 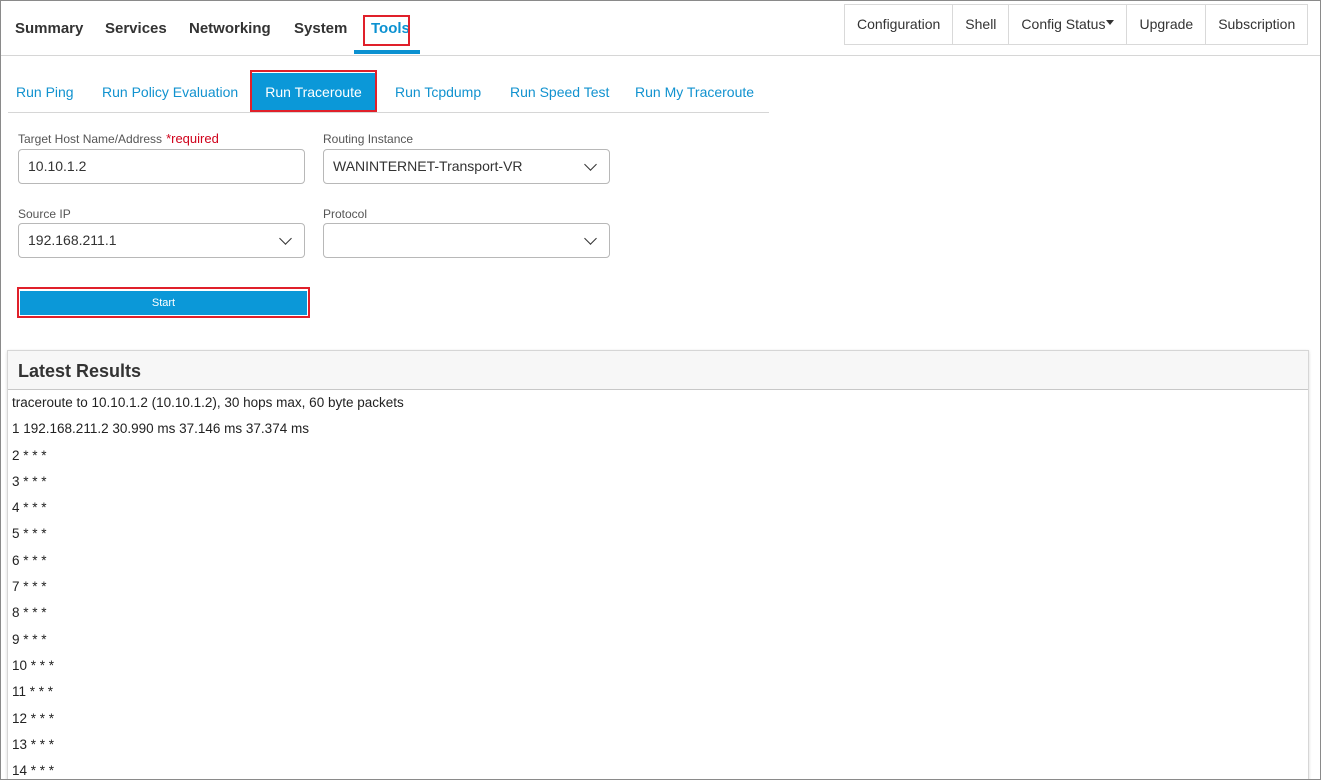 What do you see at coordinates (44, 214) in the screenshot?
I see `source-ip-label: Source IP` at bounding box center [44, 214].